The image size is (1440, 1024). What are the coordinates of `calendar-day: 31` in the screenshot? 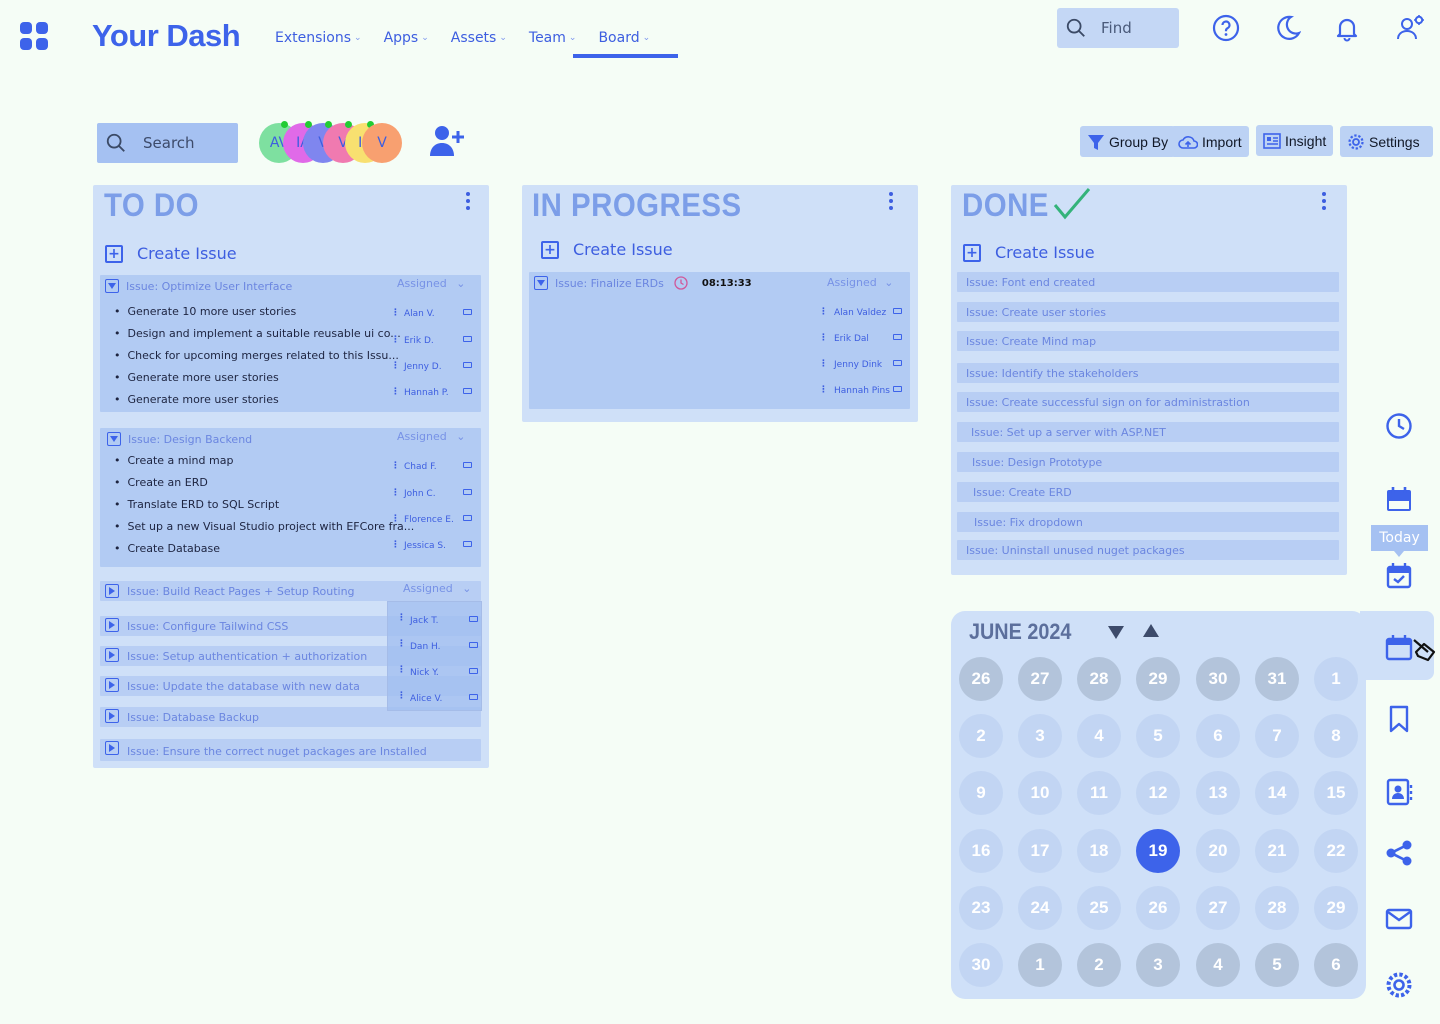 It's located at (1277, 679).